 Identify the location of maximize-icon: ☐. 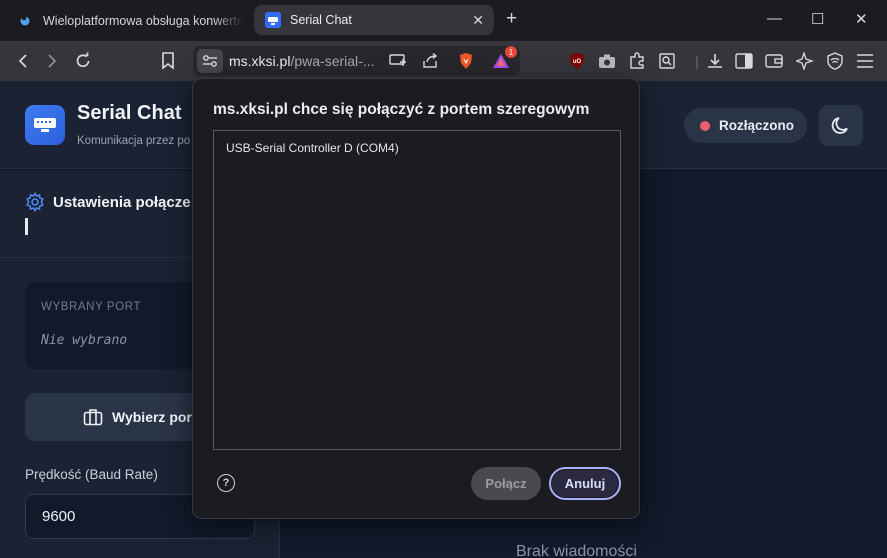
(817, 19).